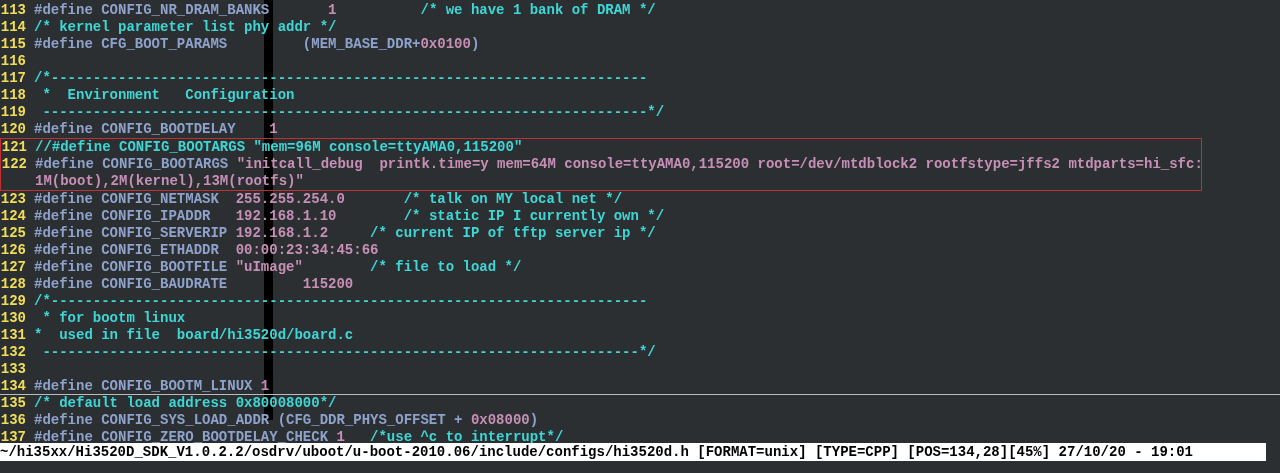  What do you see at coordinates (194, 284) in the screenshot?
I see `code-line: #define CONFIG_BAUDRATE 115200` at bounding box center [194, 284].